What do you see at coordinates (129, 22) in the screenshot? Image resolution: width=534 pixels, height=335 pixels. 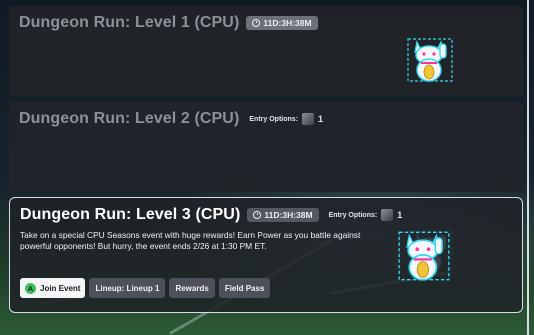 I see `event-title: Dungeon Run: Level 1 (CPU)` at bounding box center [129, 22].